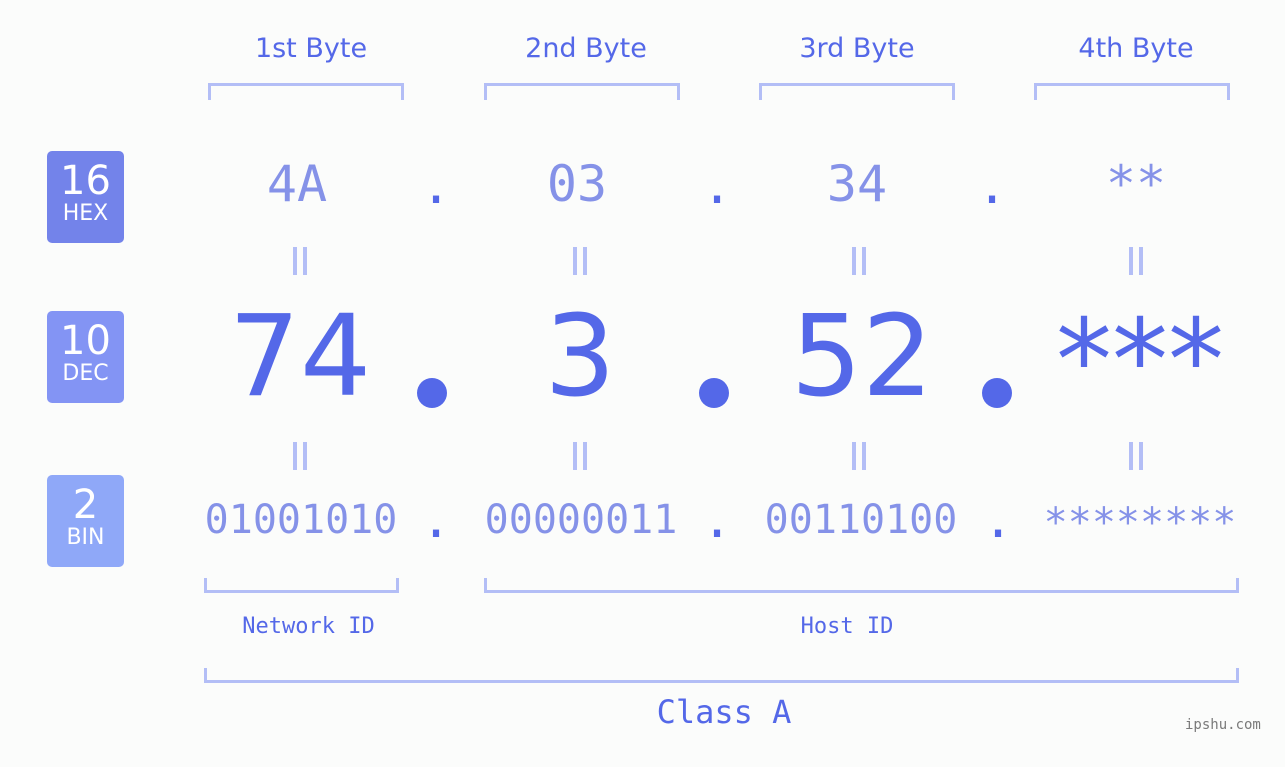 This screenshot has width=1285, height=767. I want to click on dec-byte-1: 74, so click(300, 357).